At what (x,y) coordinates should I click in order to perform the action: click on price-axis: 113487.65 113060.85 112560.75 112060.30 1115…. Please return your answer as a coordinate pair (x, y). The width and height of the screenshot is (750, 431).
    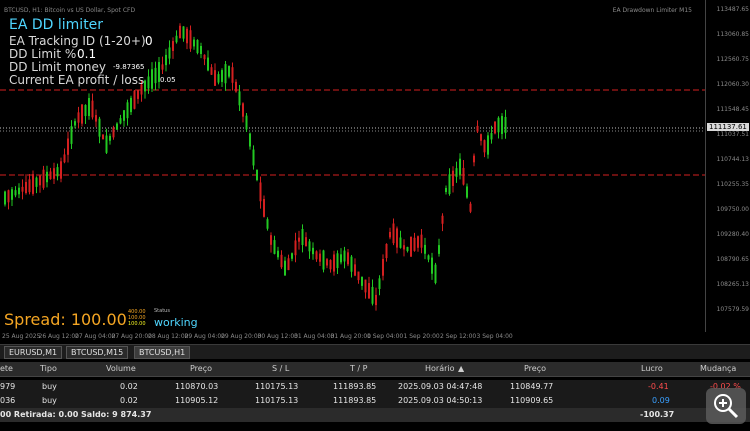
    Looking at the image, I should click on (727, 166).